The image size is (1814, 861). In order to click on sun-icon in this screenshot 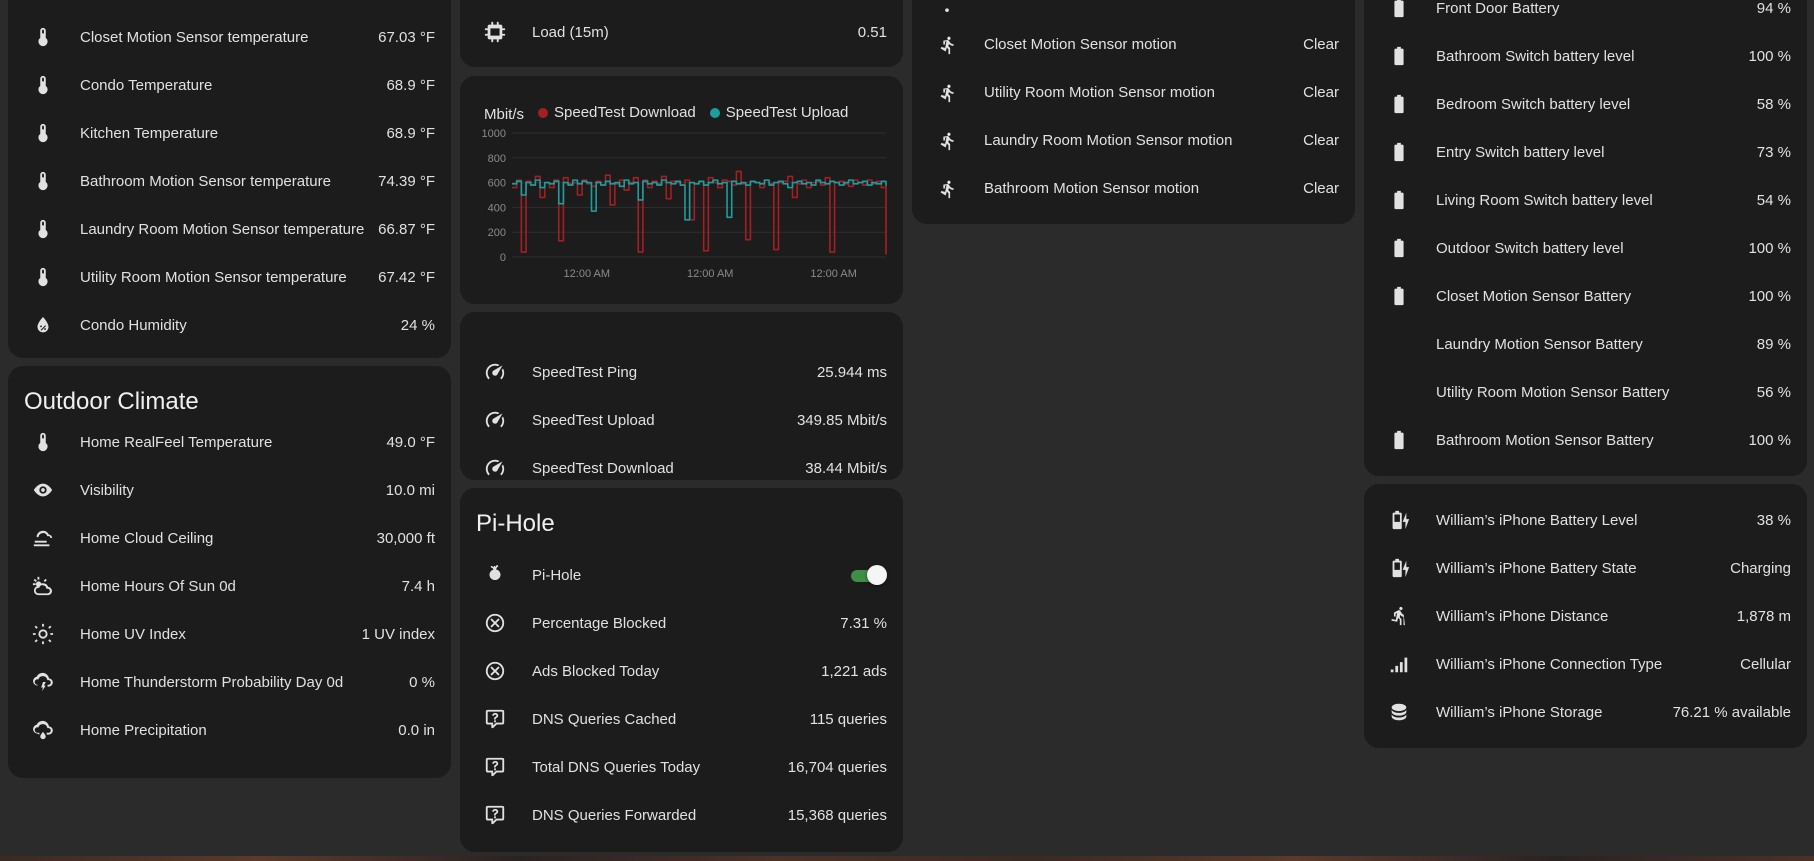, I will do `click(43, 634)`.